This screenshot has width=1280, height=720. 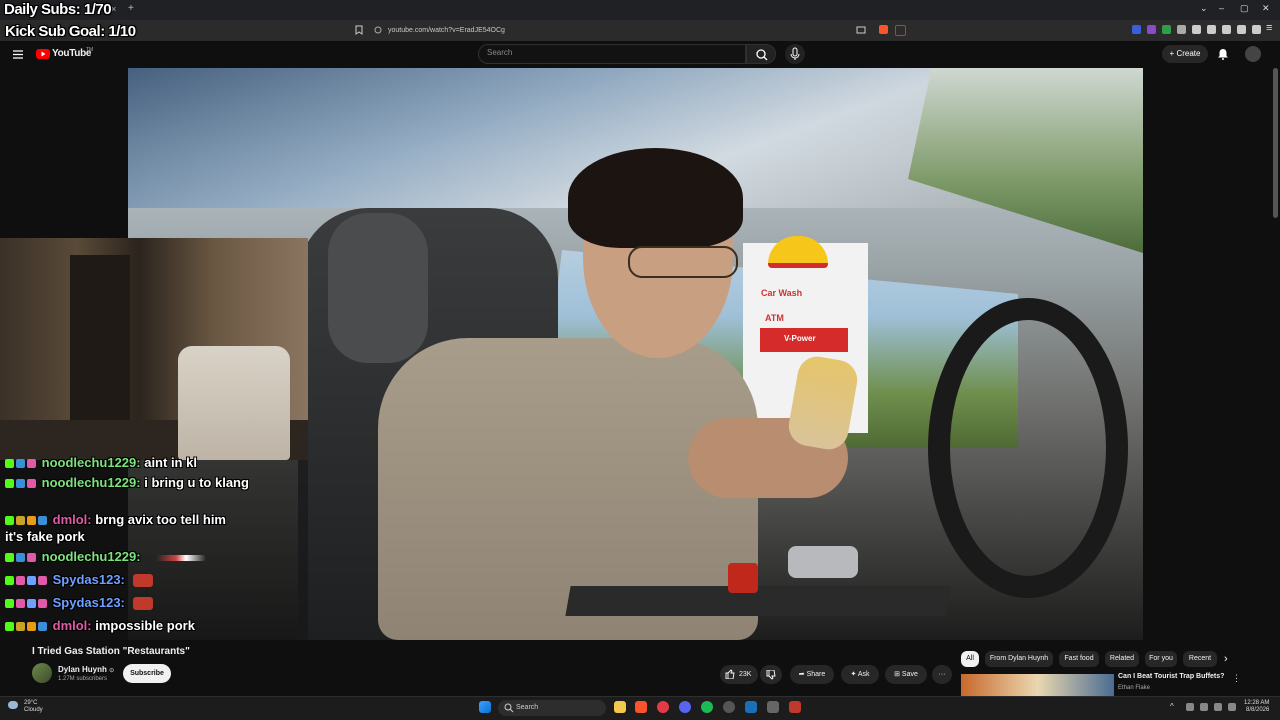 What do you see at coordinates (640, 10) in the screenshot?
I see `browser-tab-bar` at bounding box center [640, 10].